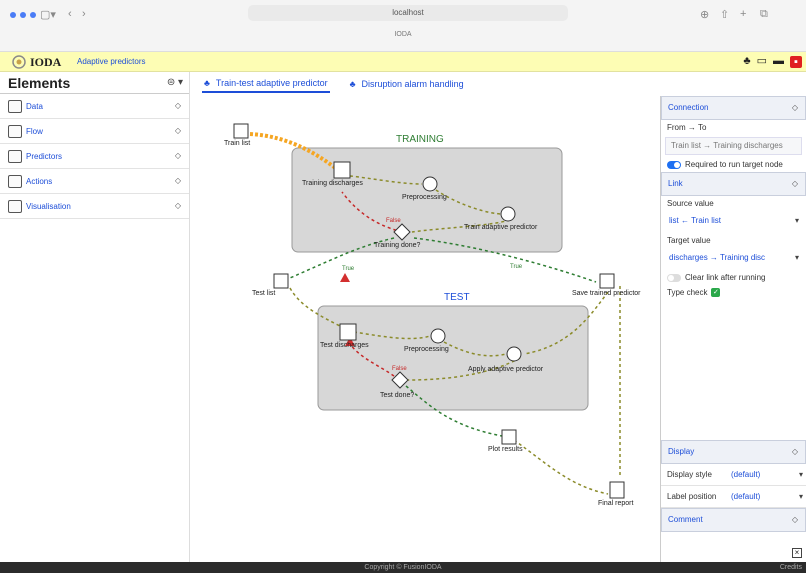 This screenshot has width=806, height=573. What do you see at coordinates (19, 62) in the screenshot?
I see `ioda-logo` at bounding box center [19, 62].